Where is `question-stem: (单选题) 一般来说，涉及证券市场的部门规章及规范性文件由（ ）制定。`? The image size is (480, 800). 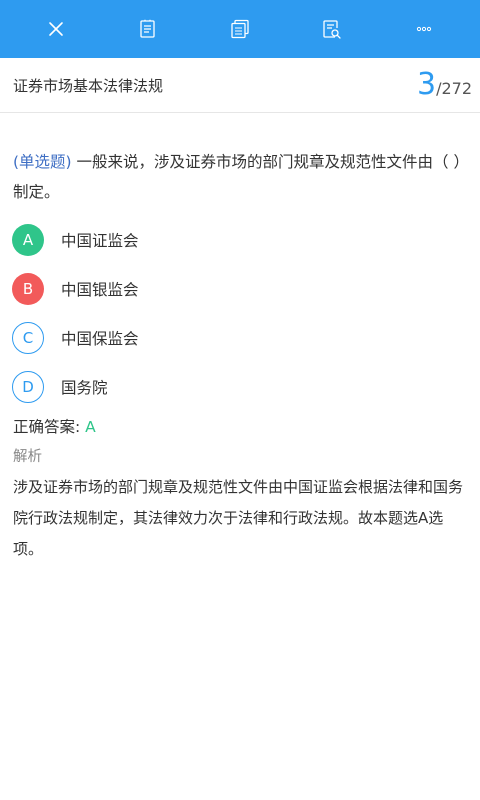 question-stem: (单选题) 一般来说，涉及证券市场的部门规章及规范性文件由（ ）制定。 is located at coordinates (240, 177).